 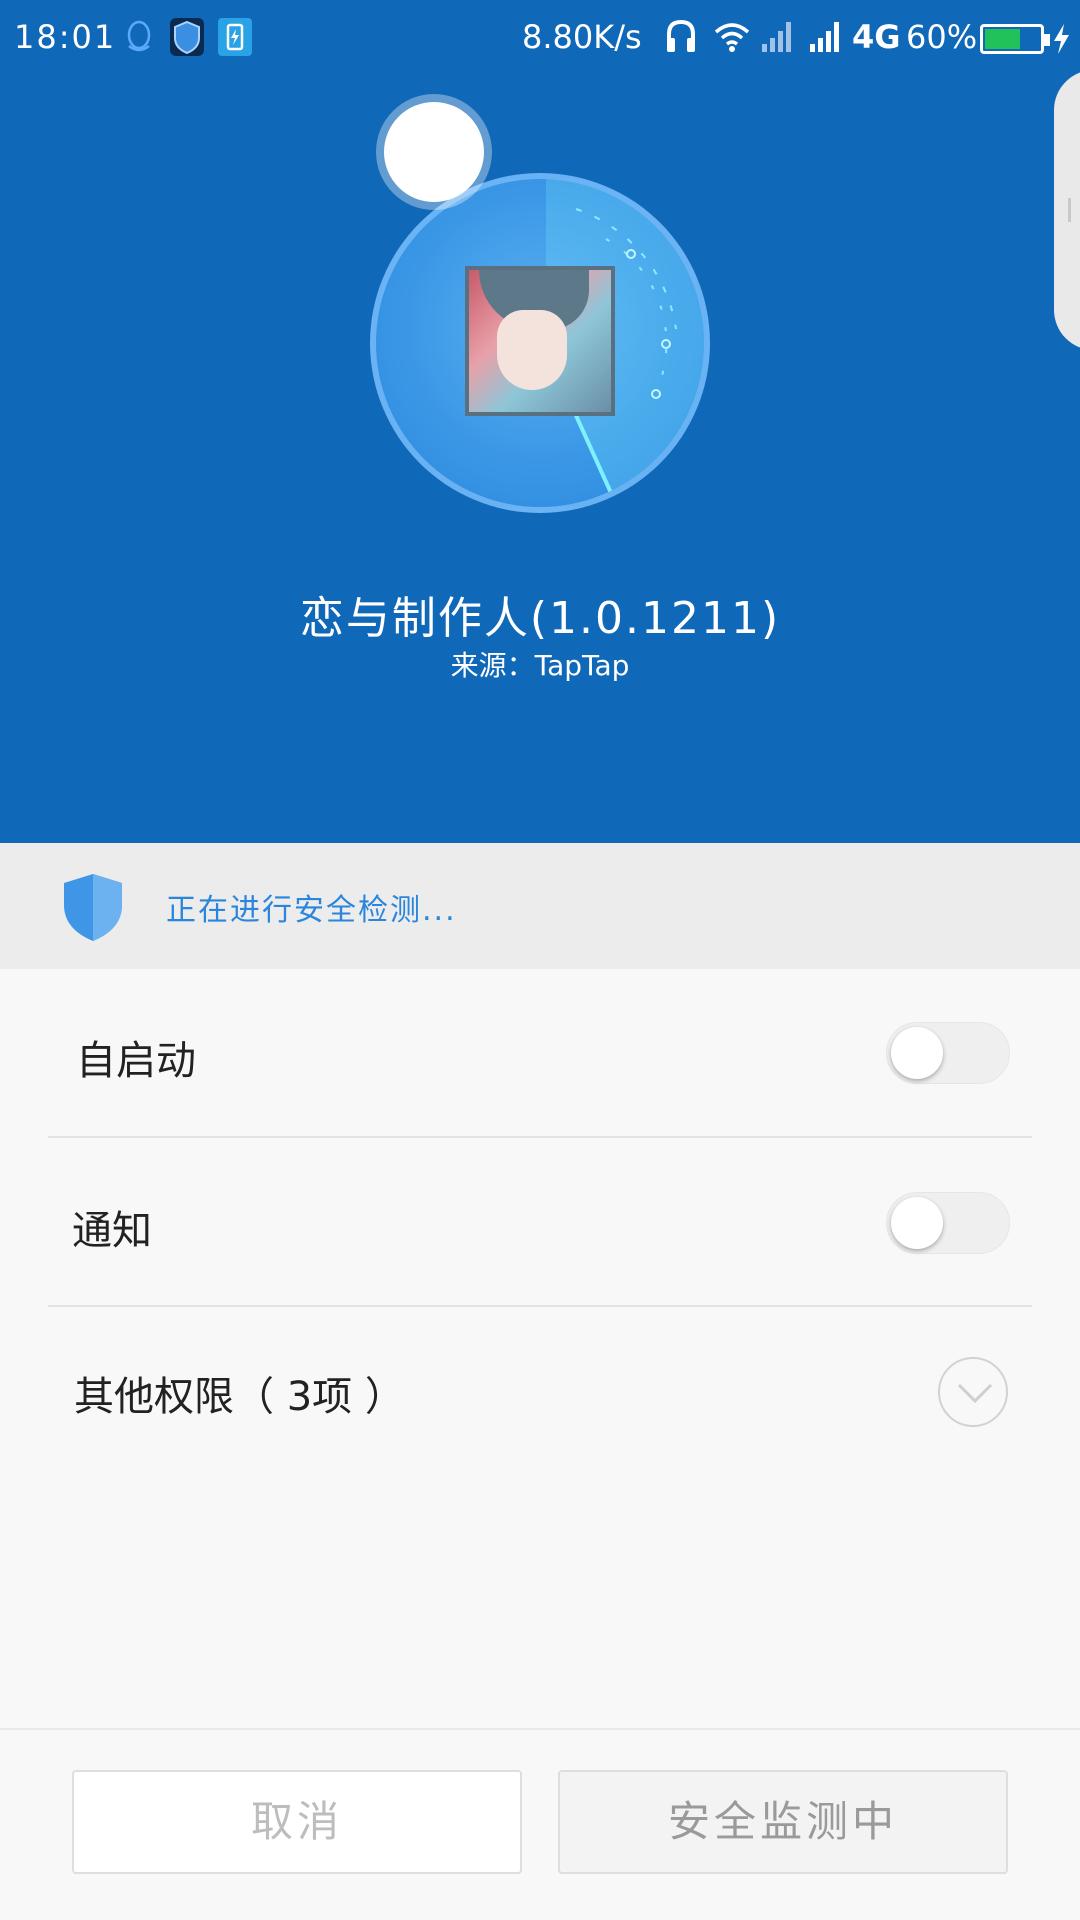 I want to click on app-title: 恋与制作人(1.0.1211), so click(x=540, y=618).